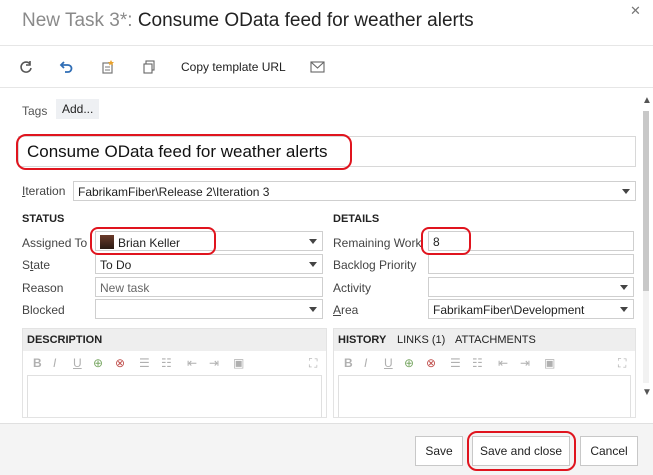 Image resolution: width=653 pixels, height=475 pixels. Describe the element at coordinates (77, 20) in the screenshot. I see `title-prefix: New Task 3*:` at that location.